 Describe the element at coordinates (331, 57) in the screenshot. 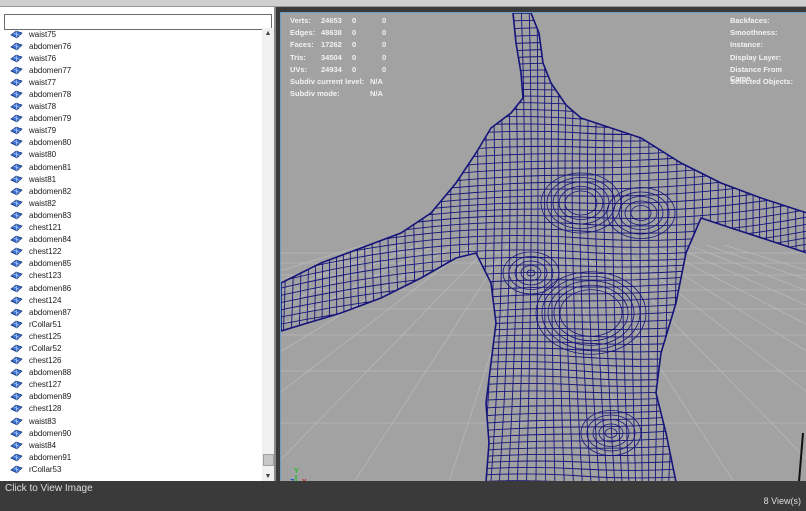

I see `hud-stat-total: 34504` at that location.